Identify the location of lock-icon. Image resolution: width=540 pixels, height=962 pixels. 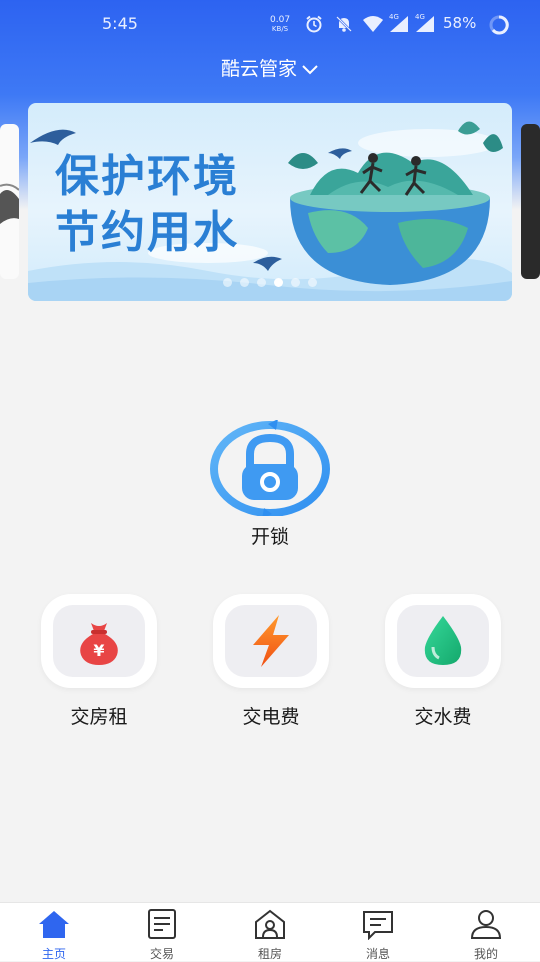
(270, 469).